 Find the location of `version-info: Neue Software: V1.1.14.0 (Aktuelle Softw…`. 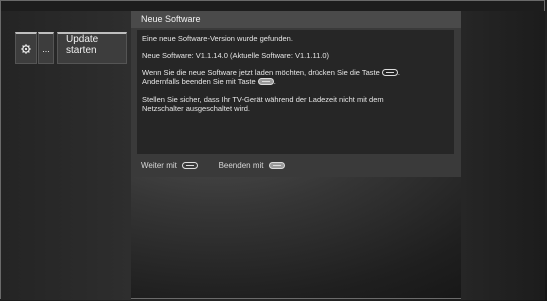

version-info: Neue Software: V1.1.14.0 (Aktuelle Softw… is located at coordinates (236, 55).